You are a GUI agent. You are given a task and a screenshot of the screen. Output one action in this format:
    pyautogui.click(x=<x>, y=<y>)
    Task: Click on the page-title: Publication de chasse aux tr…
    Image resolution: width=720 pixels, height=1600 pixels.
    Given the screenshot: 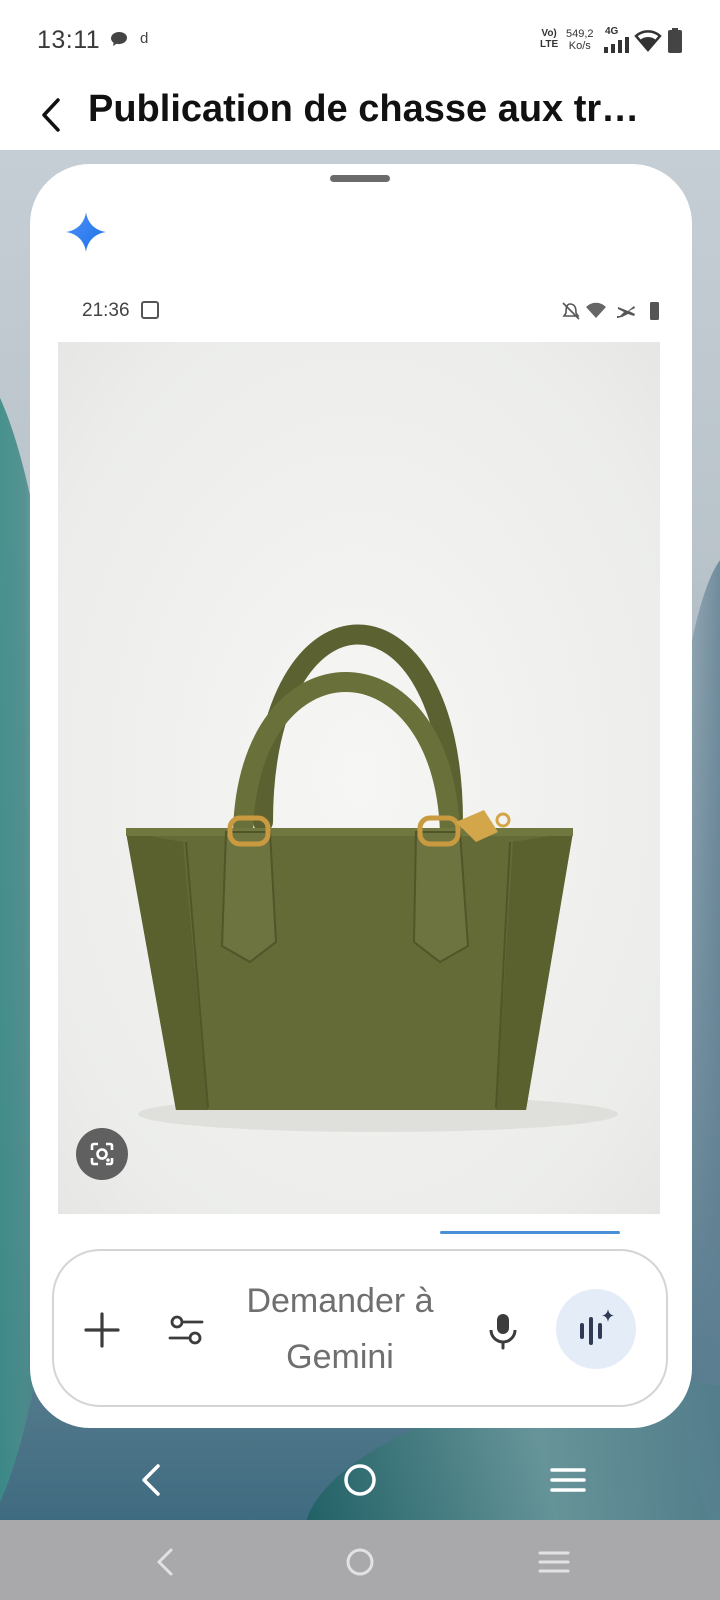 What is the action you would take?
    pyautogui.click(x=364, y=109)
    